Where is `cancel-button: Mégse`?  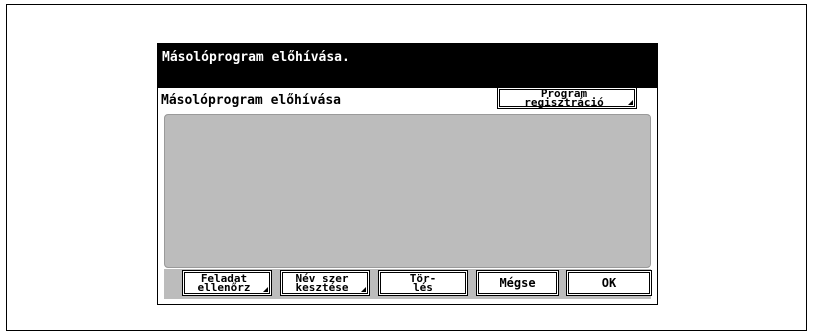 cancel-button: Mégse is located at coordinates (517, 283).